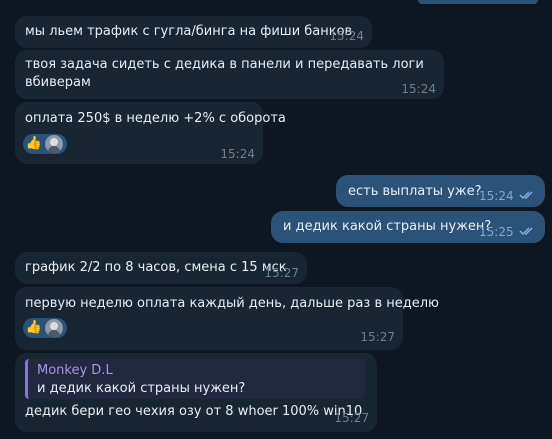 The image size is (552, 439). I want to click on message-text: и дедик какой страны нужен?, so click(387, 226).